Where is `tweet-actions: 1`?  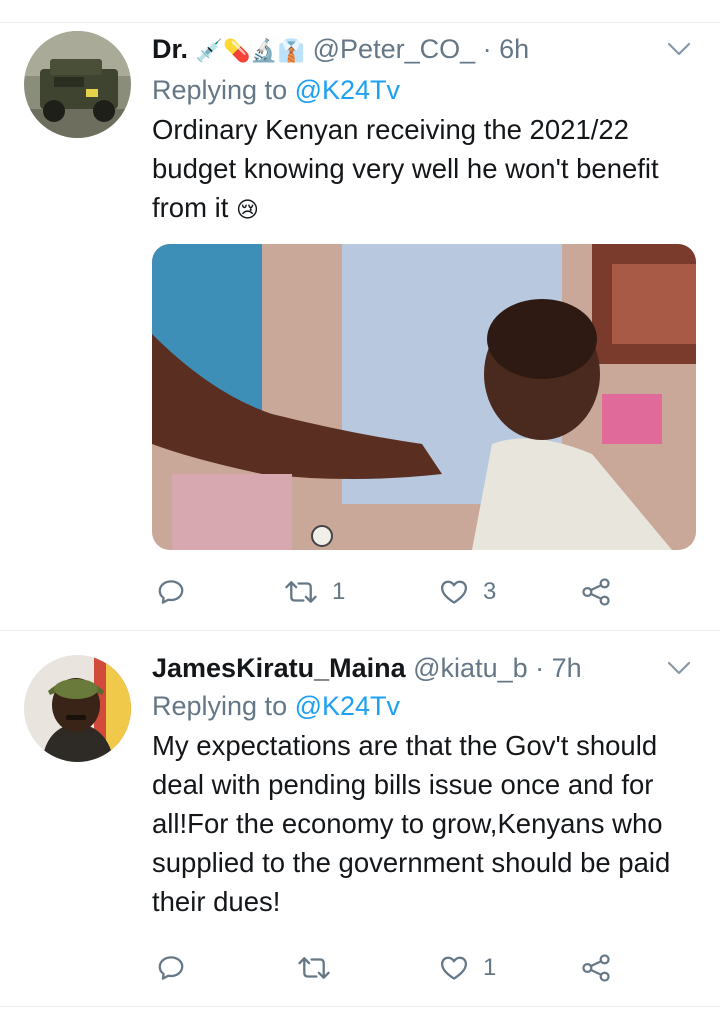
tweet-actions: 1 is located at coordinates (424, 968).